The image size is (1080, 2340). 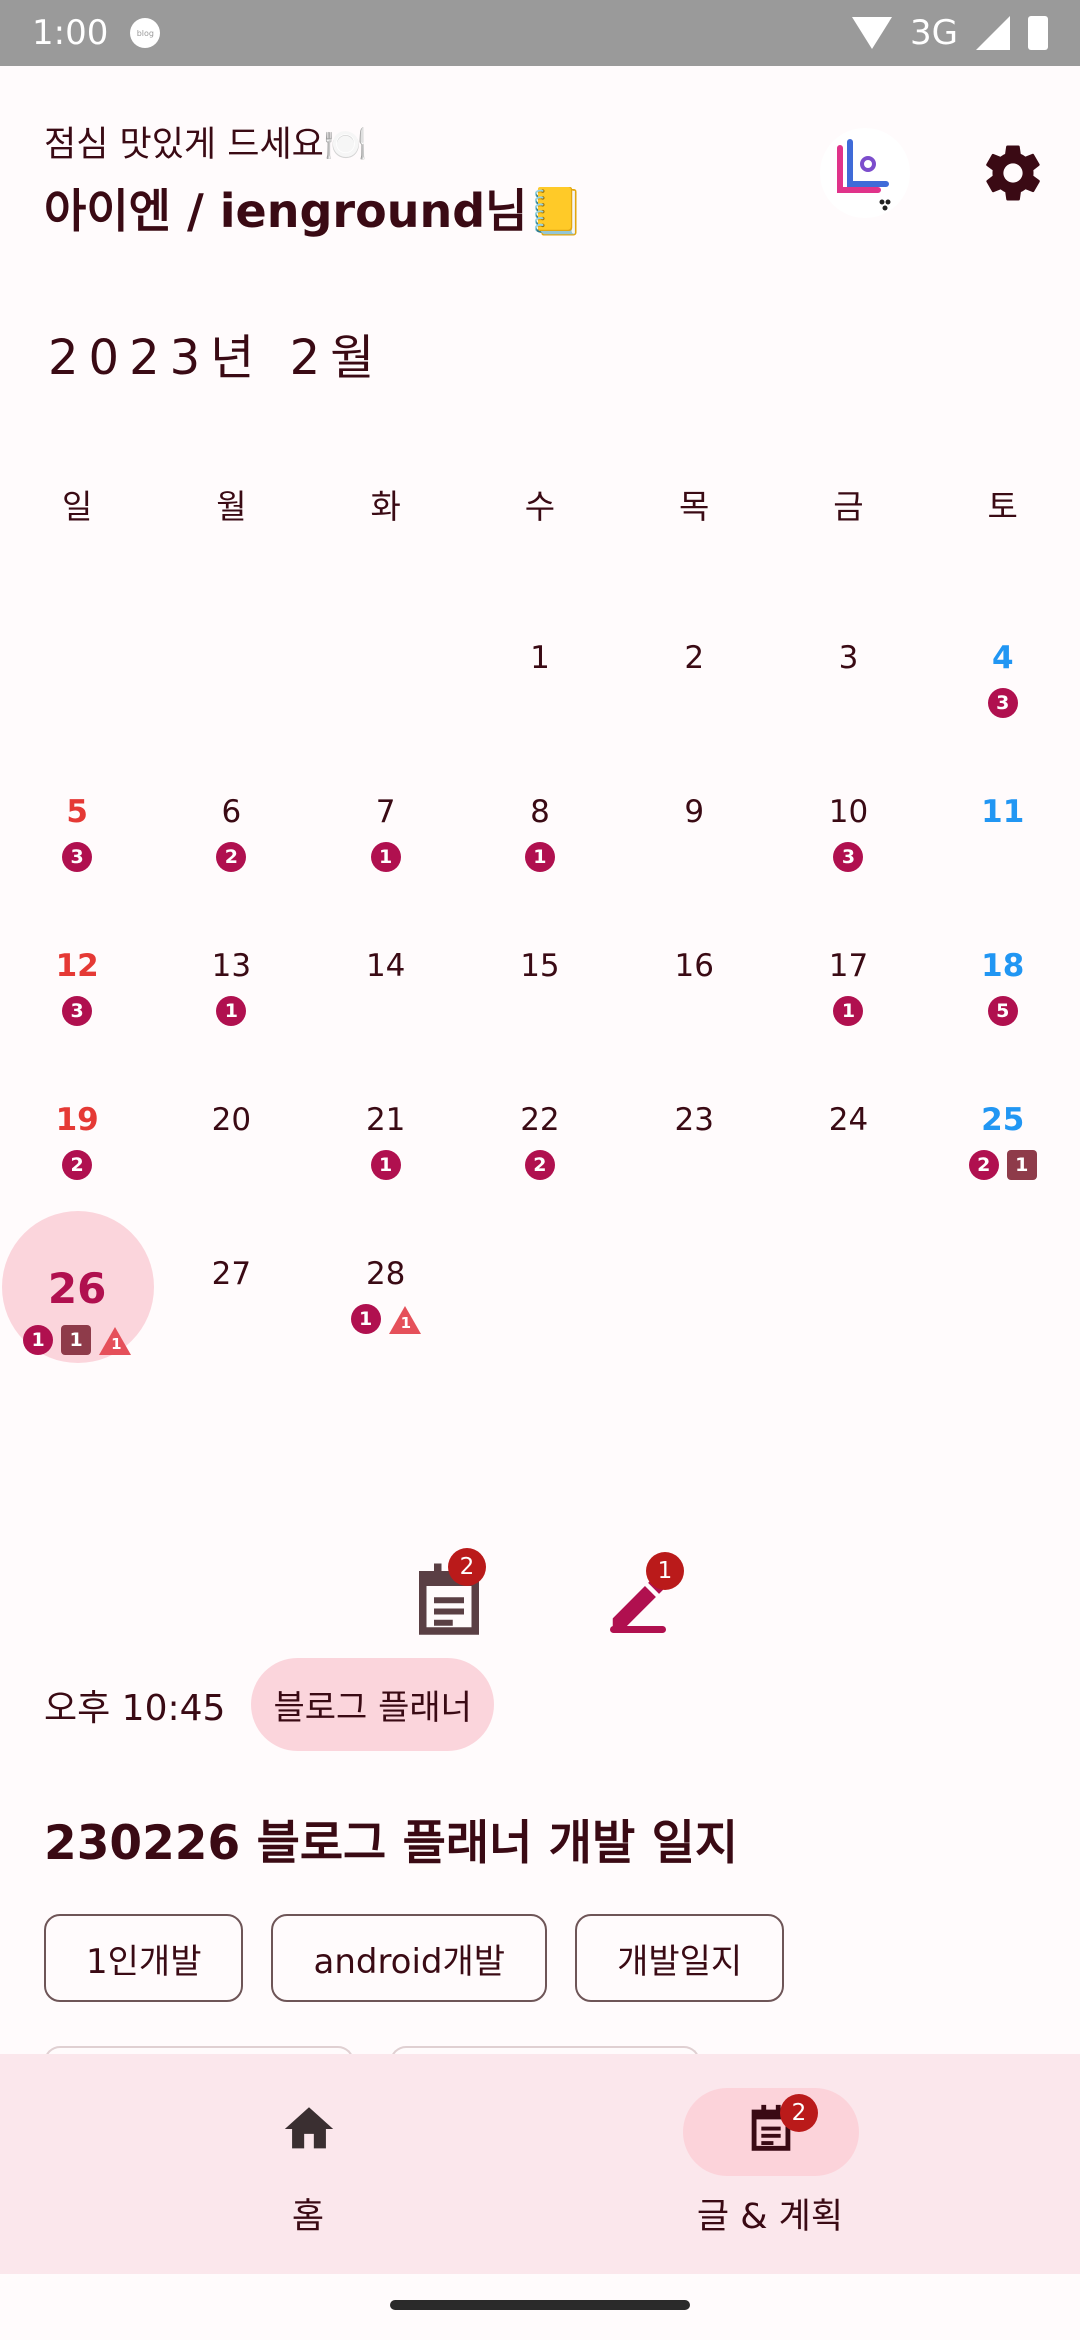 What do you see at coordinates (308, 2164) in the screenshot?
I see `nav-home: 홈` at bounding box center [308, 2164].